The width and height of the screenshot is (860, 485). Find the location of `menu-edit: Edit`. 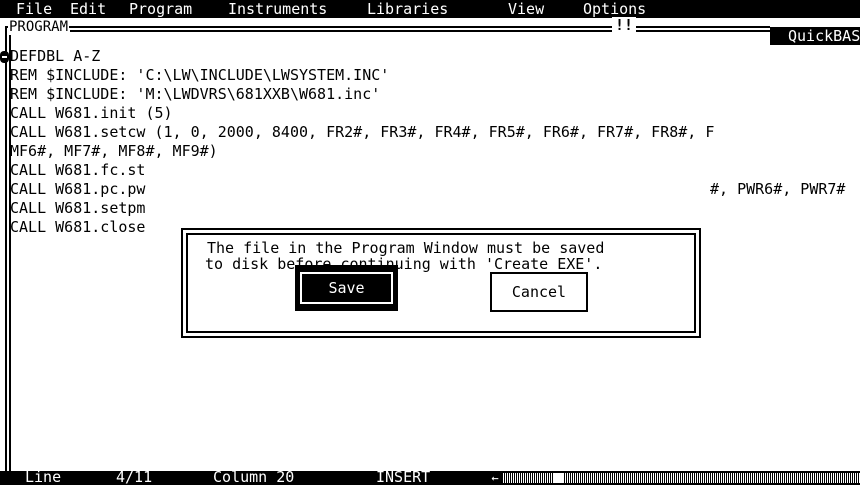

menu-edit: Edit is located at coordinates (88, 9).